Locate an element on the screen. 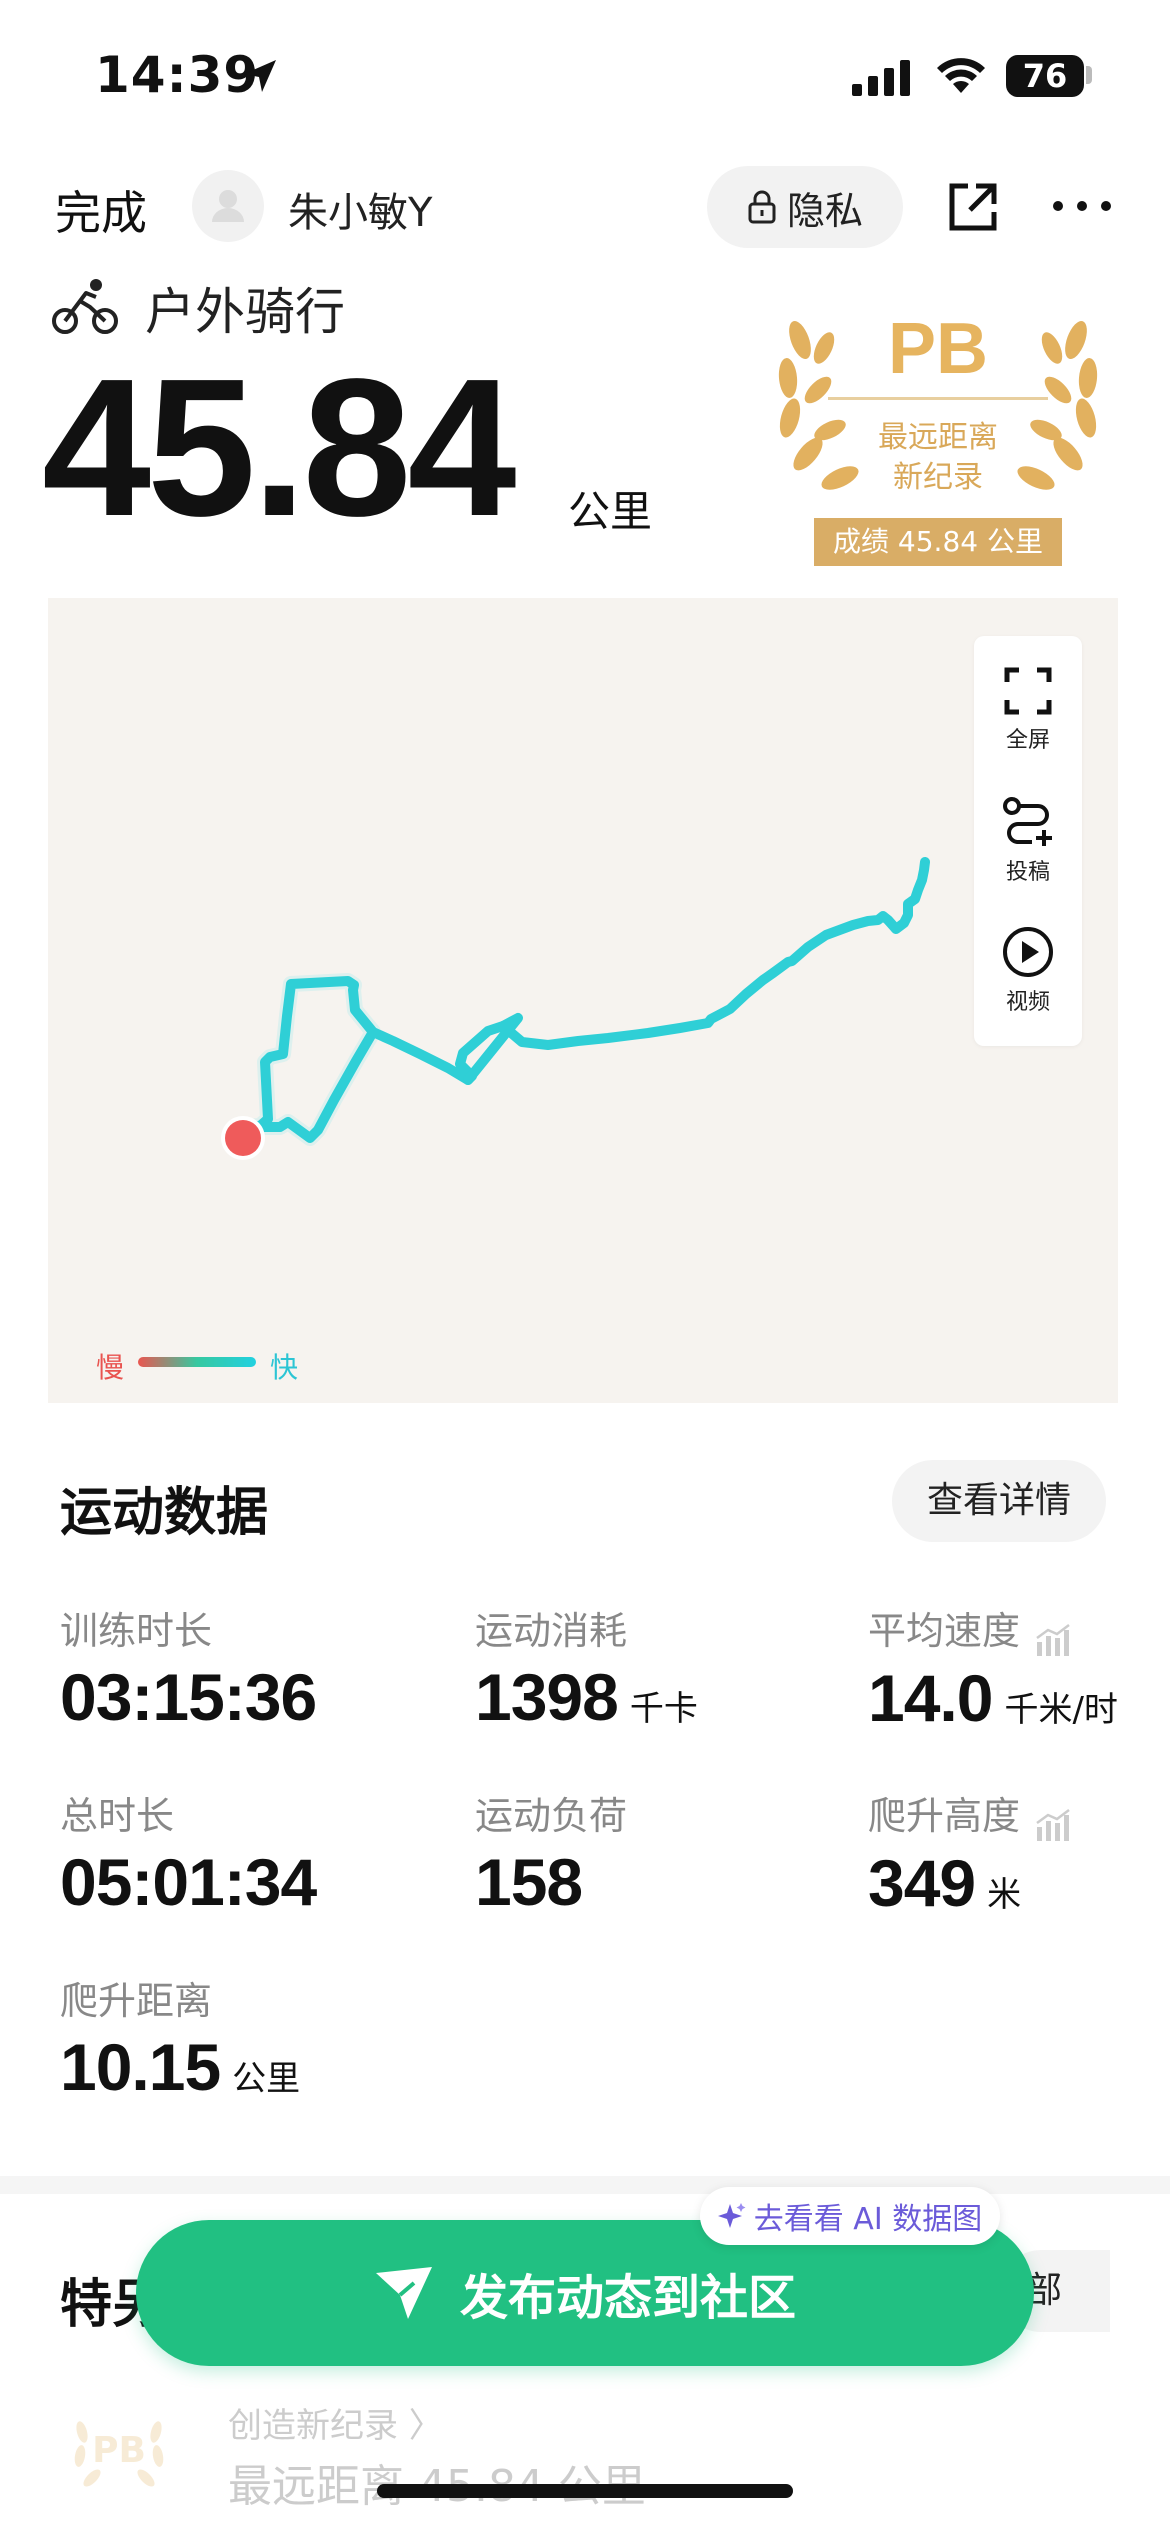  privacy-label: 隐私 is located at coordinates (824, 210).